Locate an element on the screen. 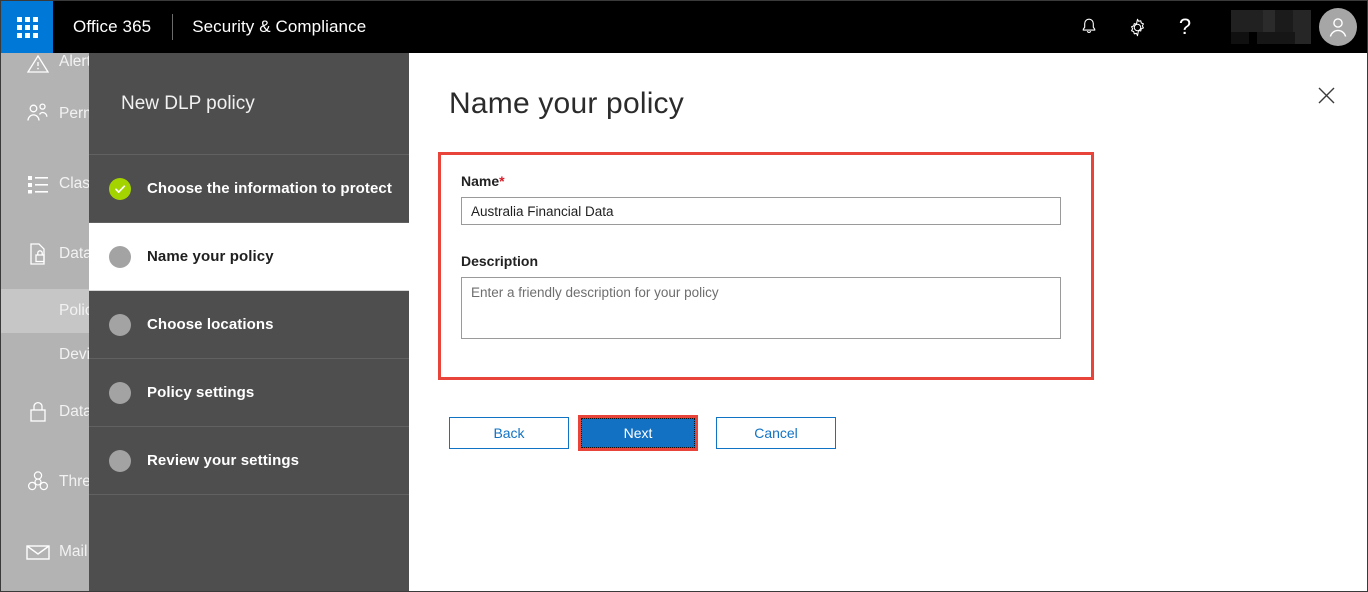 This screenshot has height=592, width=1368. notifications-button is located at coordinates (1089, 27).